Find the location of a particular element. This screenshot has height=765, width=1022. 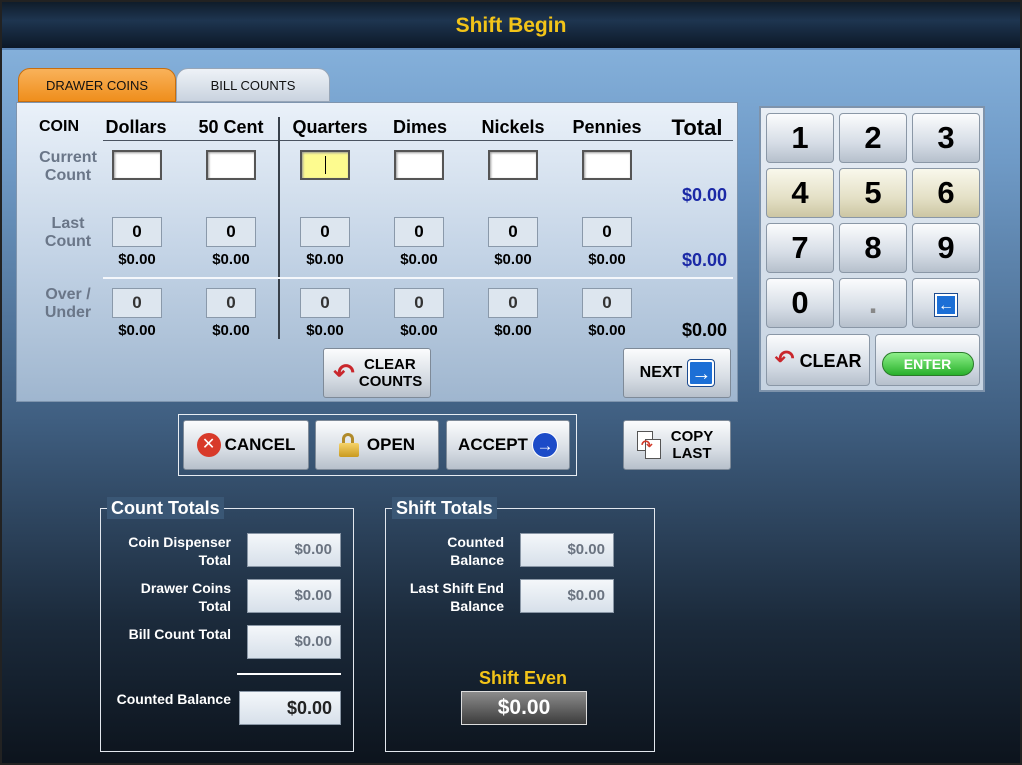

col-dimes: Dimes is located at coordinates (420, 127).